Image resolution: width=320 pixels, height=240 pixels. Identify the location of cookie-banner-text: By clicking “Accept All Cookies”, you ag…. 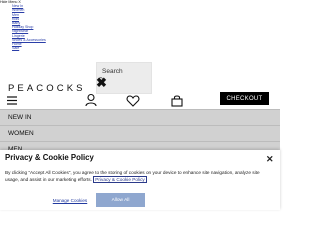
(139, 176).